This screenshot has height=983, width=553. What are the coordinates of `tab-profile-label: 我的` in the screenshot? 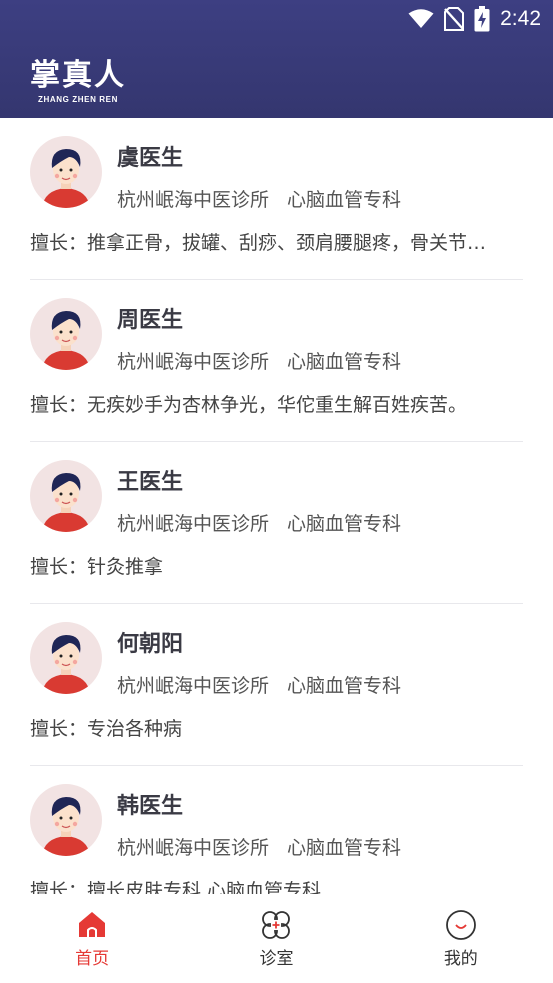 It's located at (460, 959).